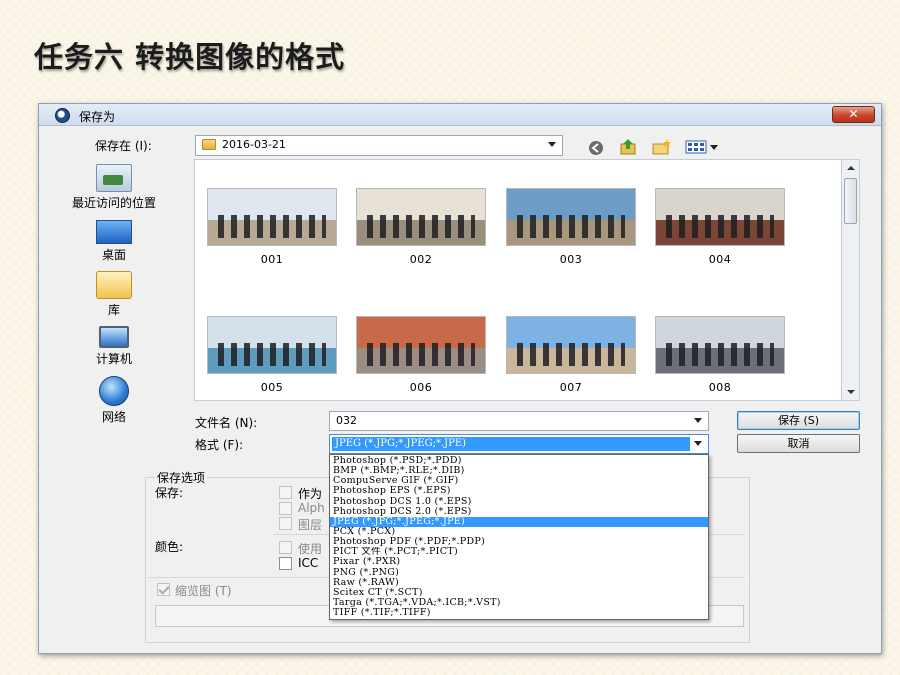 Image resolution: width=900 pixels, height=675 pixels. I want to click on format-selected-value: JPEG (*.JPG;*.JPEG;*.JPE), so click(511, 444).